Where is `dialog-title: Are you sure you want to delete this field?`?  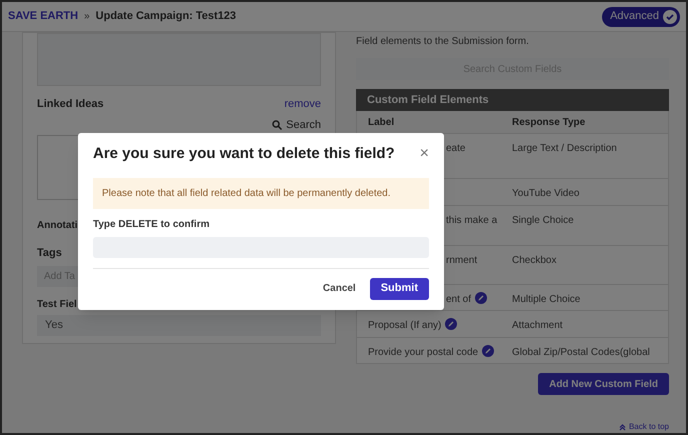 dialog-title: Are you sure you want to delete this field? is located at coordinates (244, 154).